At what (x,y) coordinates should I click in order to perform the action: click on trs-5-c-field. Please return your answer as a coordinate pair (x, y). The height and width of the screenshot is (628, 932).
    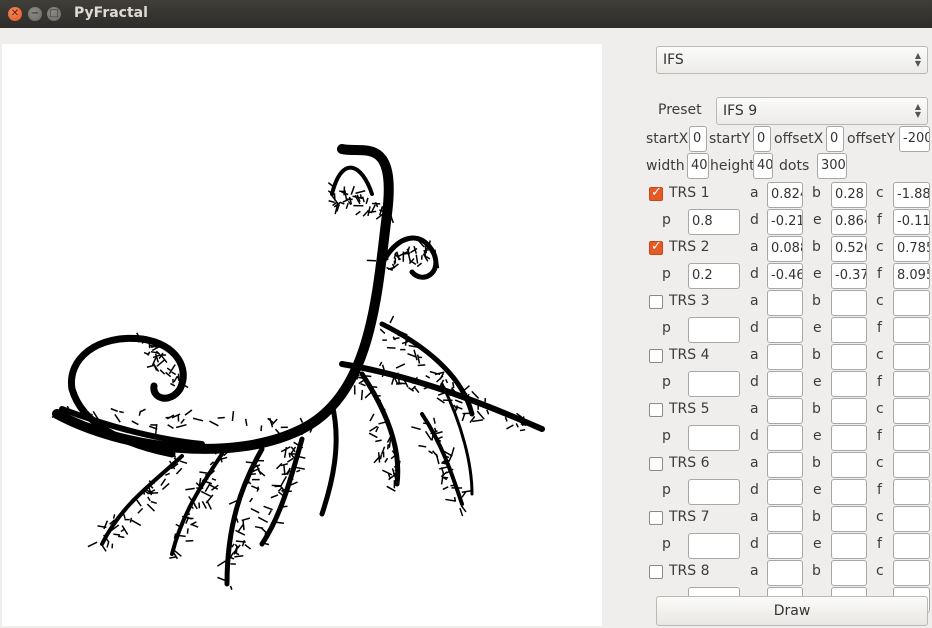
    Looking at the image, I should click on (911, 411).